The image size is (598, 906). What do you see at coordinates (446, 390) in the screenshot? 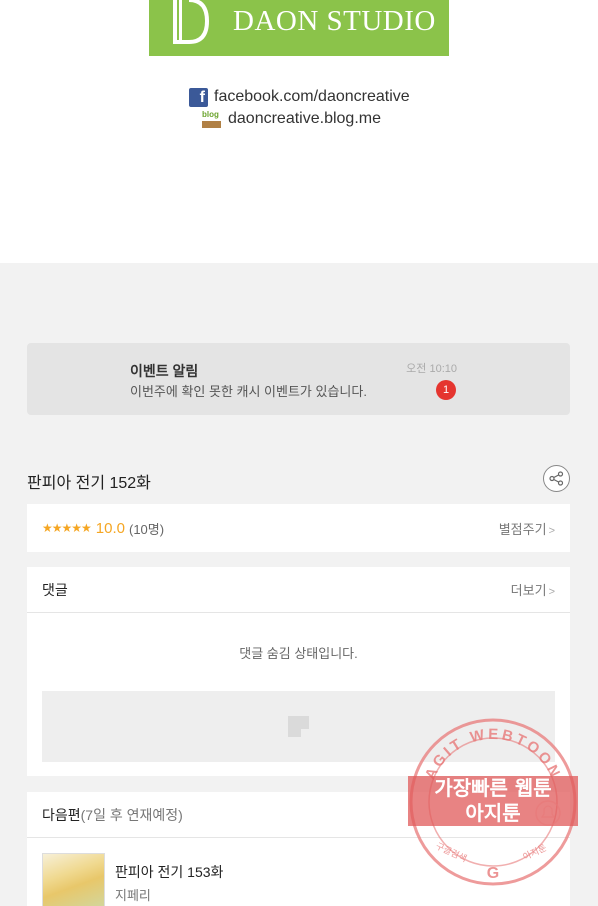
I see `notification-badge: 1` at bounding box center [446, 390].